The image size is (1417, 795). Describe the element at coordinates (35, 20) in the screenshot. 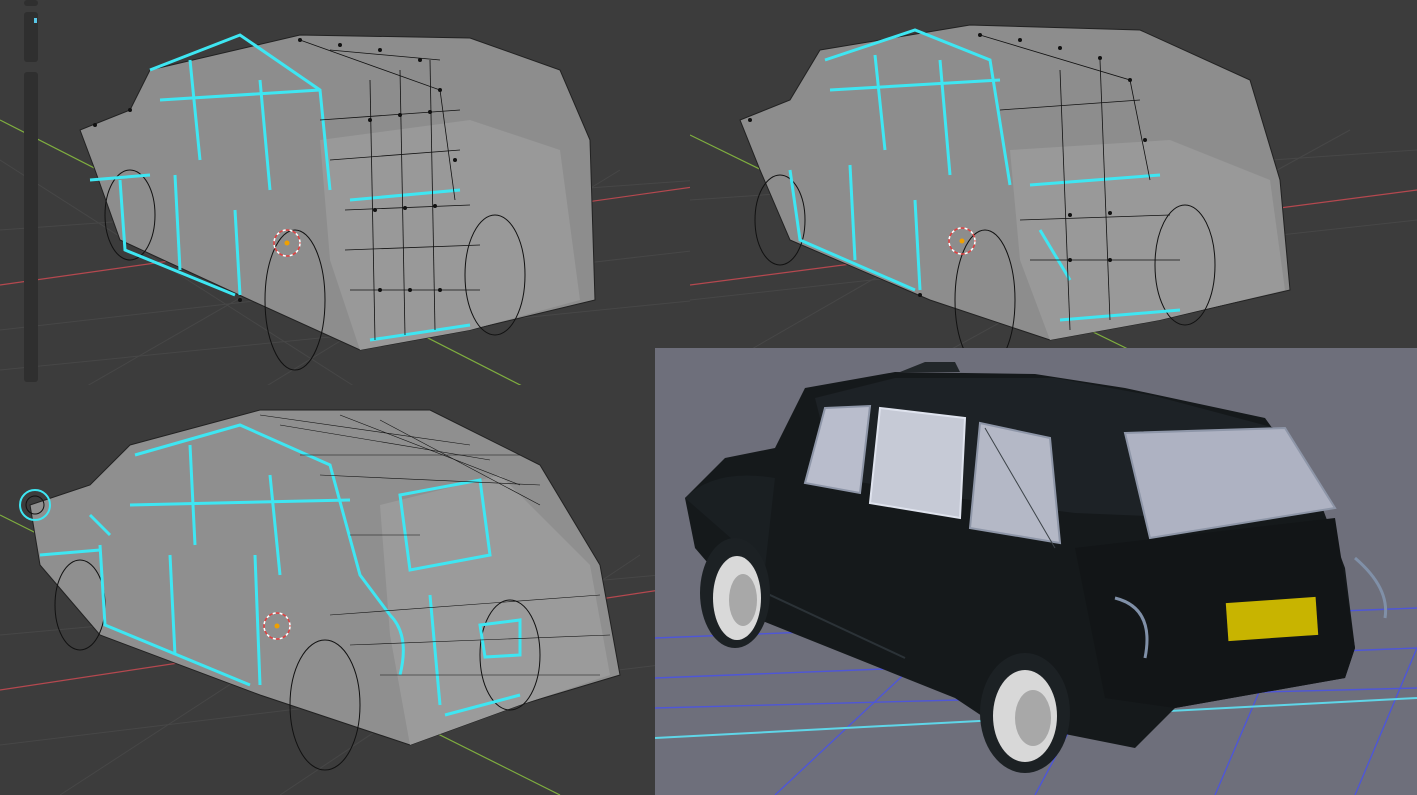

I see `active-tool-indicator` at that location.